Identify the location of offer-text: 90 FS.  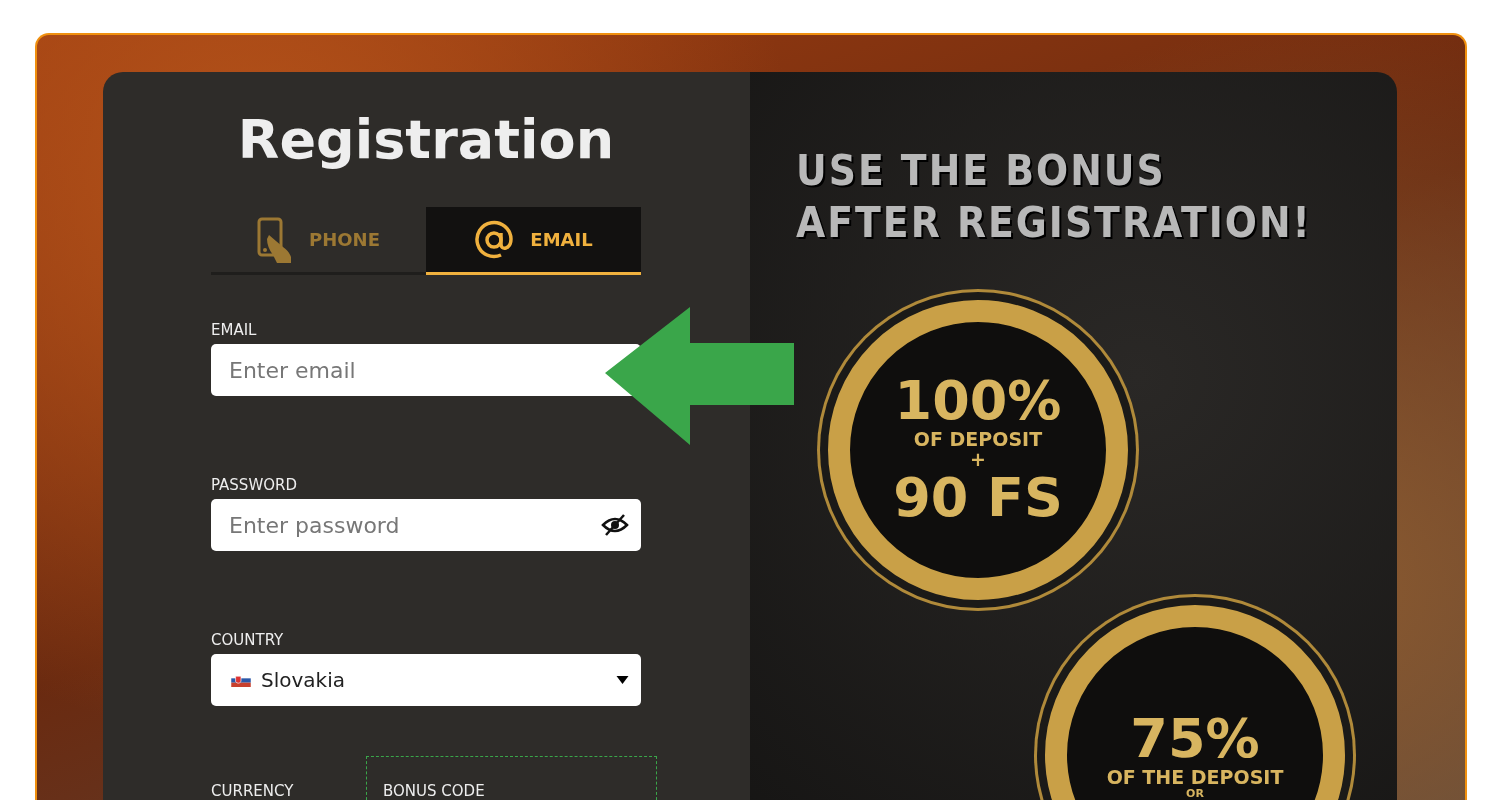
(978, 498).